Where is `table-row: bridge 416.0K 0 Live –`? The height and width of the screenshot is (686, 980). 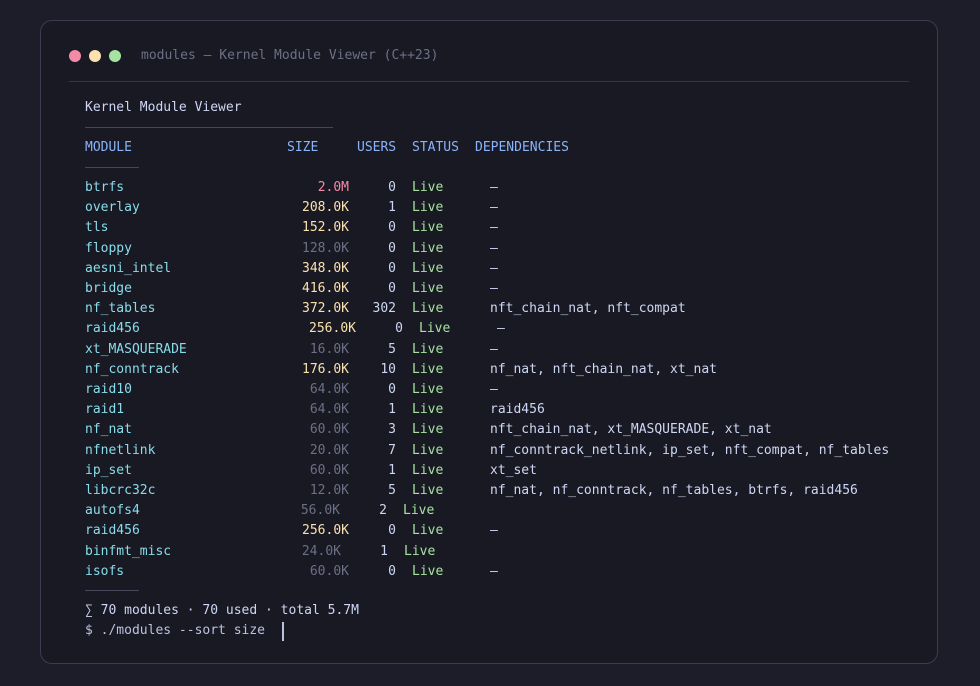 table-row: bridge 416.0K 0 Live – is located at coordinates (489, 290).